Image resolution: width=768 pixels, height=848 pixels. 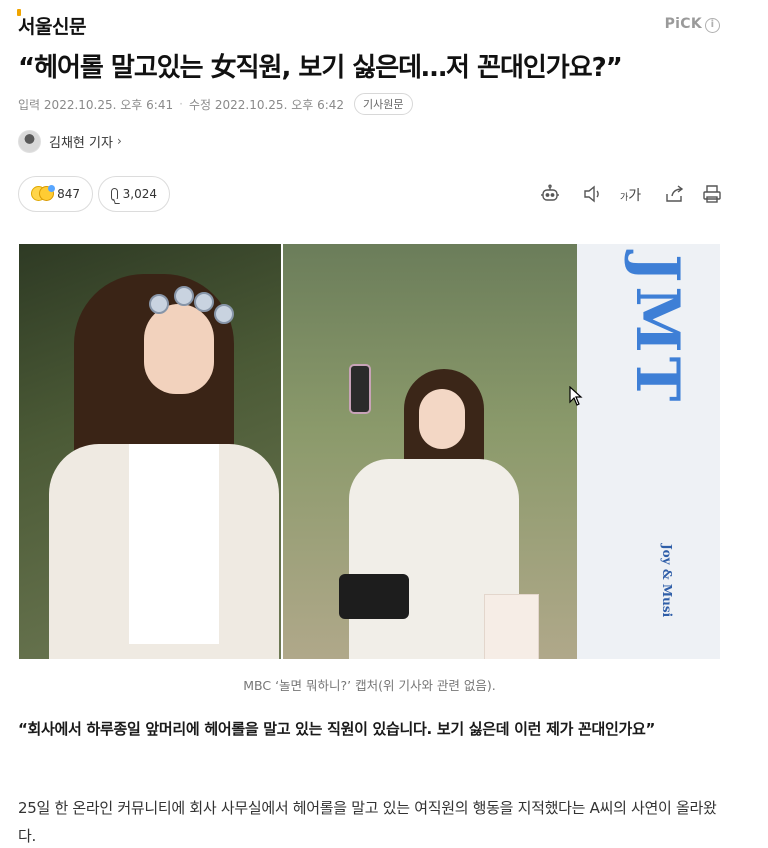 What do you see at coordinates (19, 12) in the screenshot?
I see `logo-mark-icon` at bounding box center [19, 12].